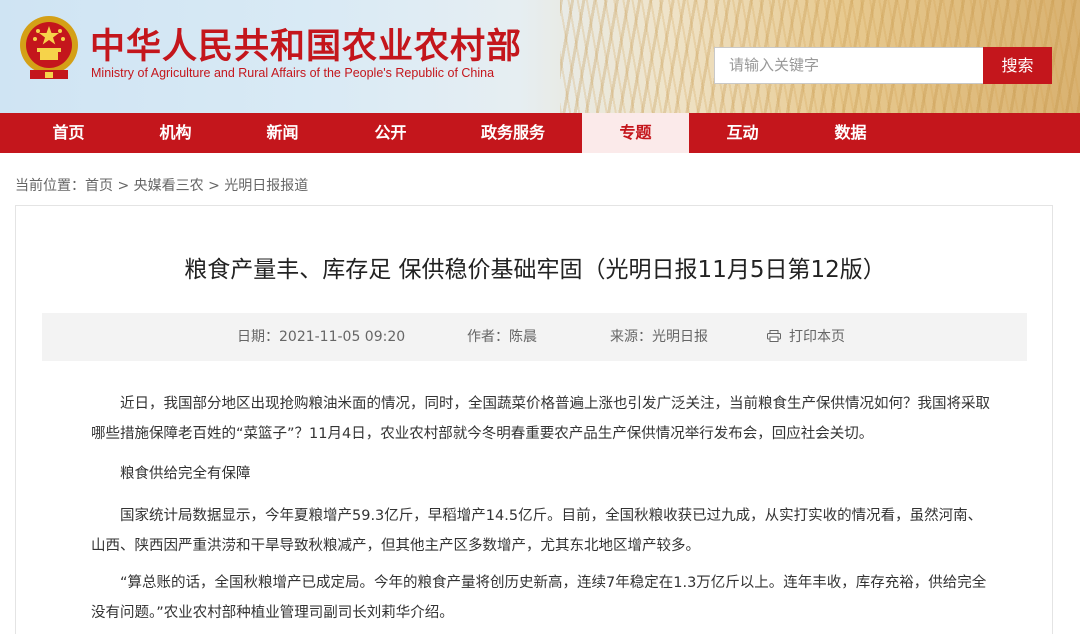 This screenshot has height=634, width=1080. Describe the element at coordinates (169, 186) in the screenshot. I see `breadcrumb-link-cctv: 央媒看三农` at that location.